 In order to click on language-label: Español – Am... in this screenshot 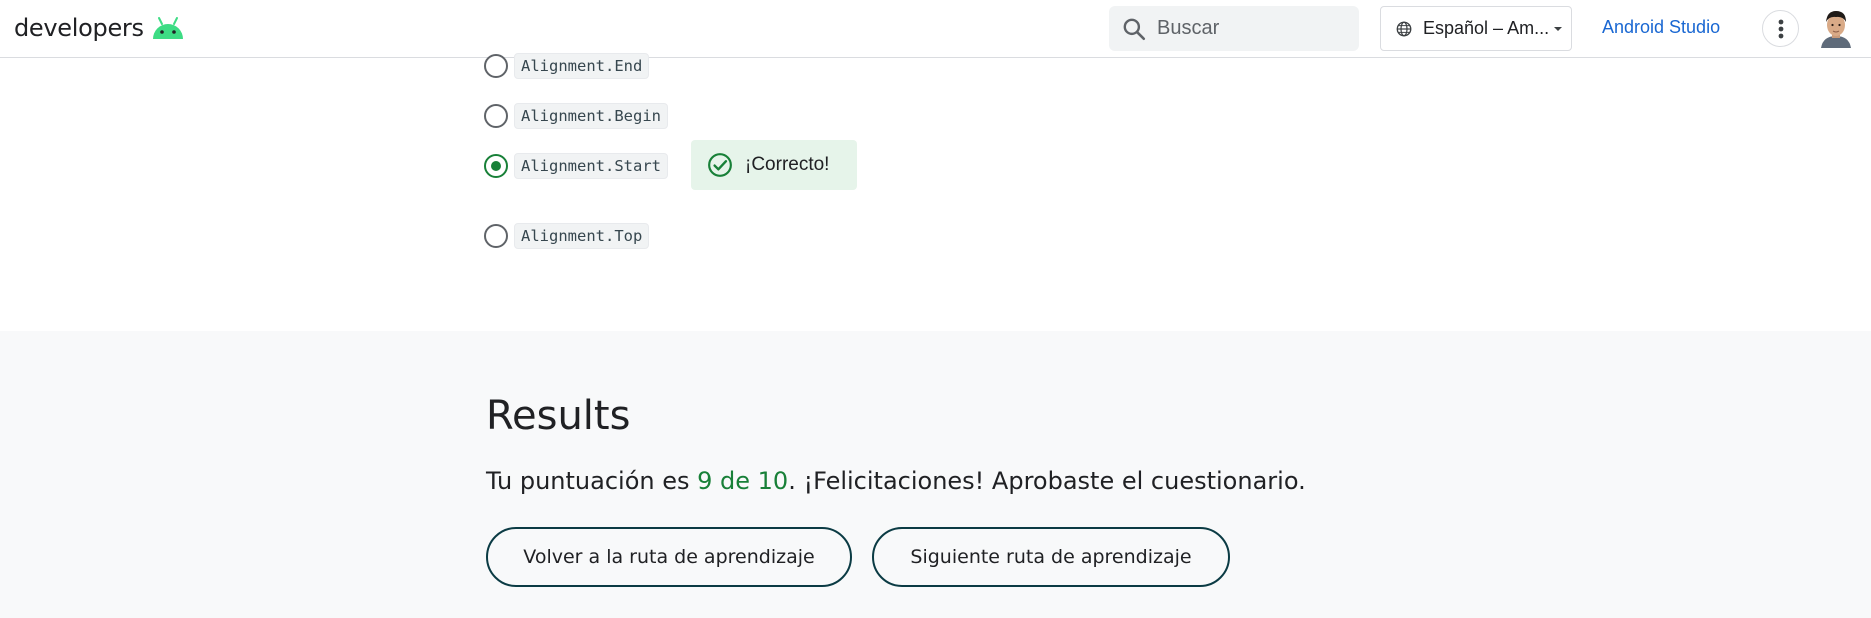, I will do `click(1486, 28)`.